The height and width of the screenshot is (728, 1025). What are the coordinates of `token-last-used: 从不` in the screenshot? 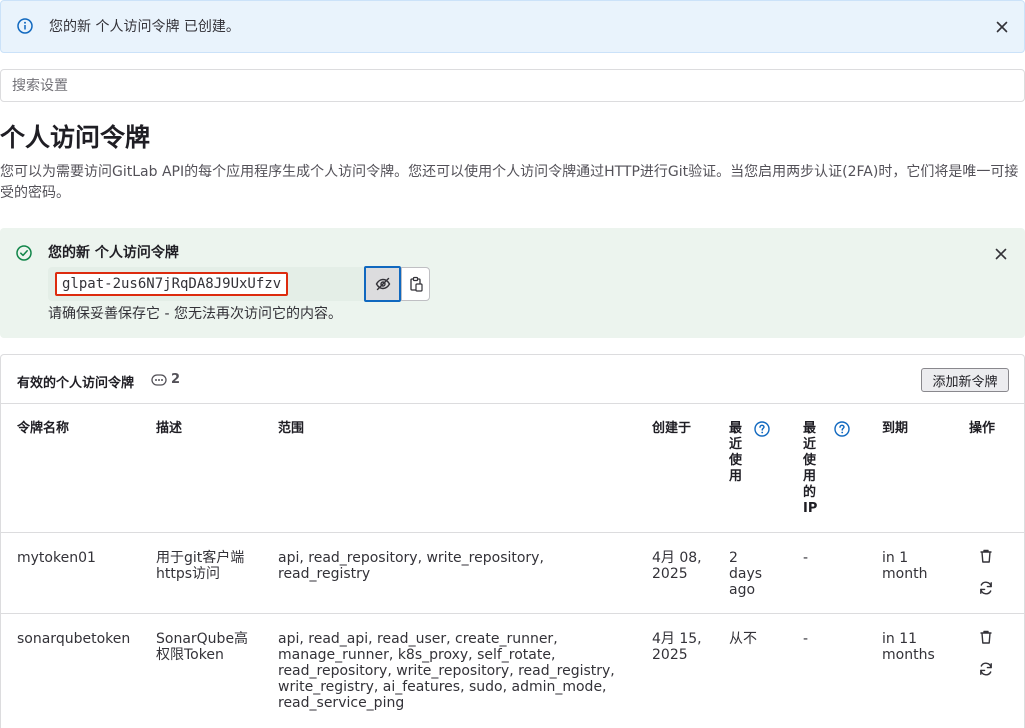 It's located at (743, 639).